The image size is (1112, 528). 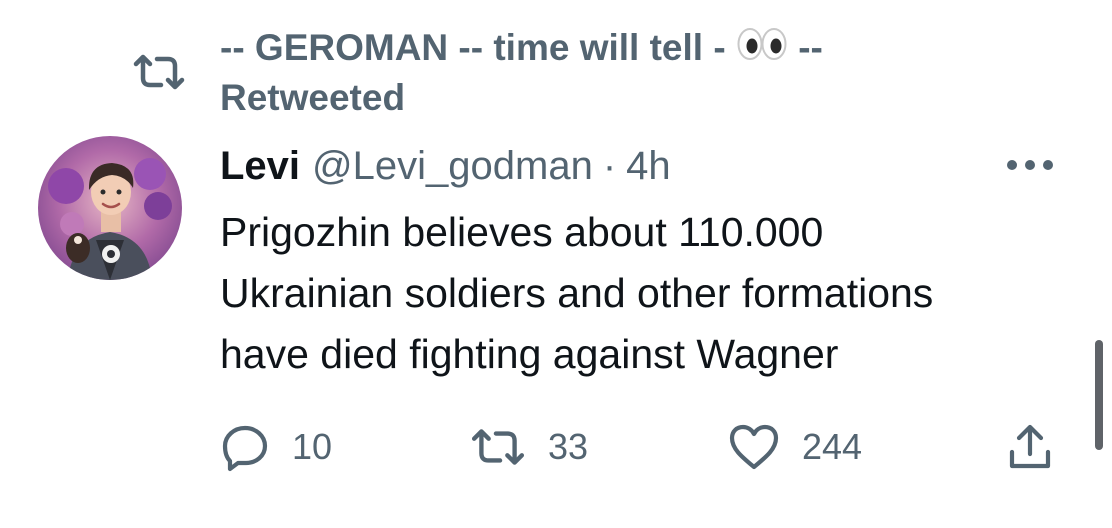 What do you see at coordinates (529, 447) in the screenshot?
I see `retweet-button: 33` at bounding box center [529, 447].